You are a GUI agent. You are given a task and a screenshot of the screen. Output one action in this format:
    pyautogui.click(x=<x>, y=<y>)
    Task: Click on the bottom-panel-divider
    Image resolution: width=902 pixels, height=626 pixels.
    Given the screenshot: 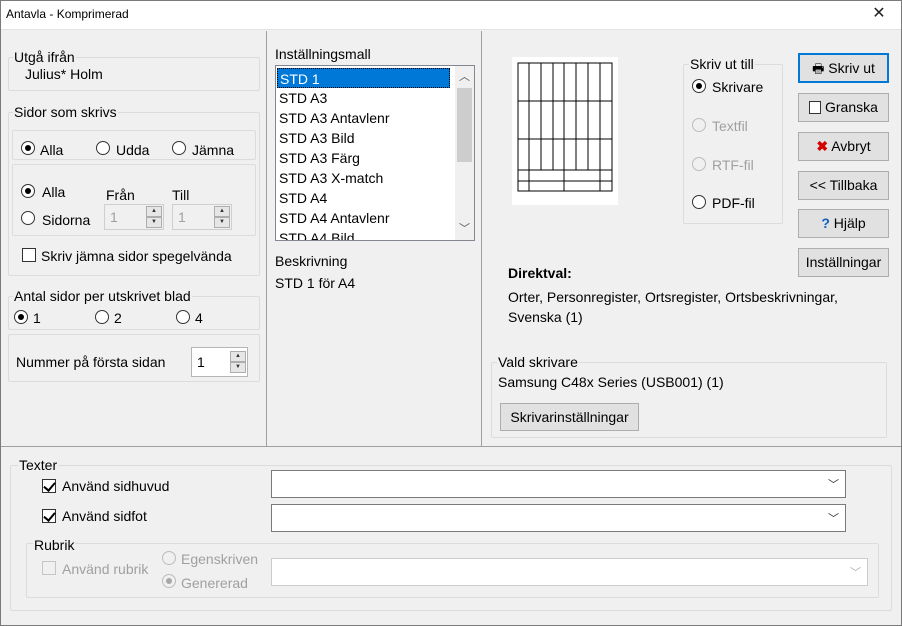 What is the action you would take?
    pyautogui.click(x=451, y=446)
    